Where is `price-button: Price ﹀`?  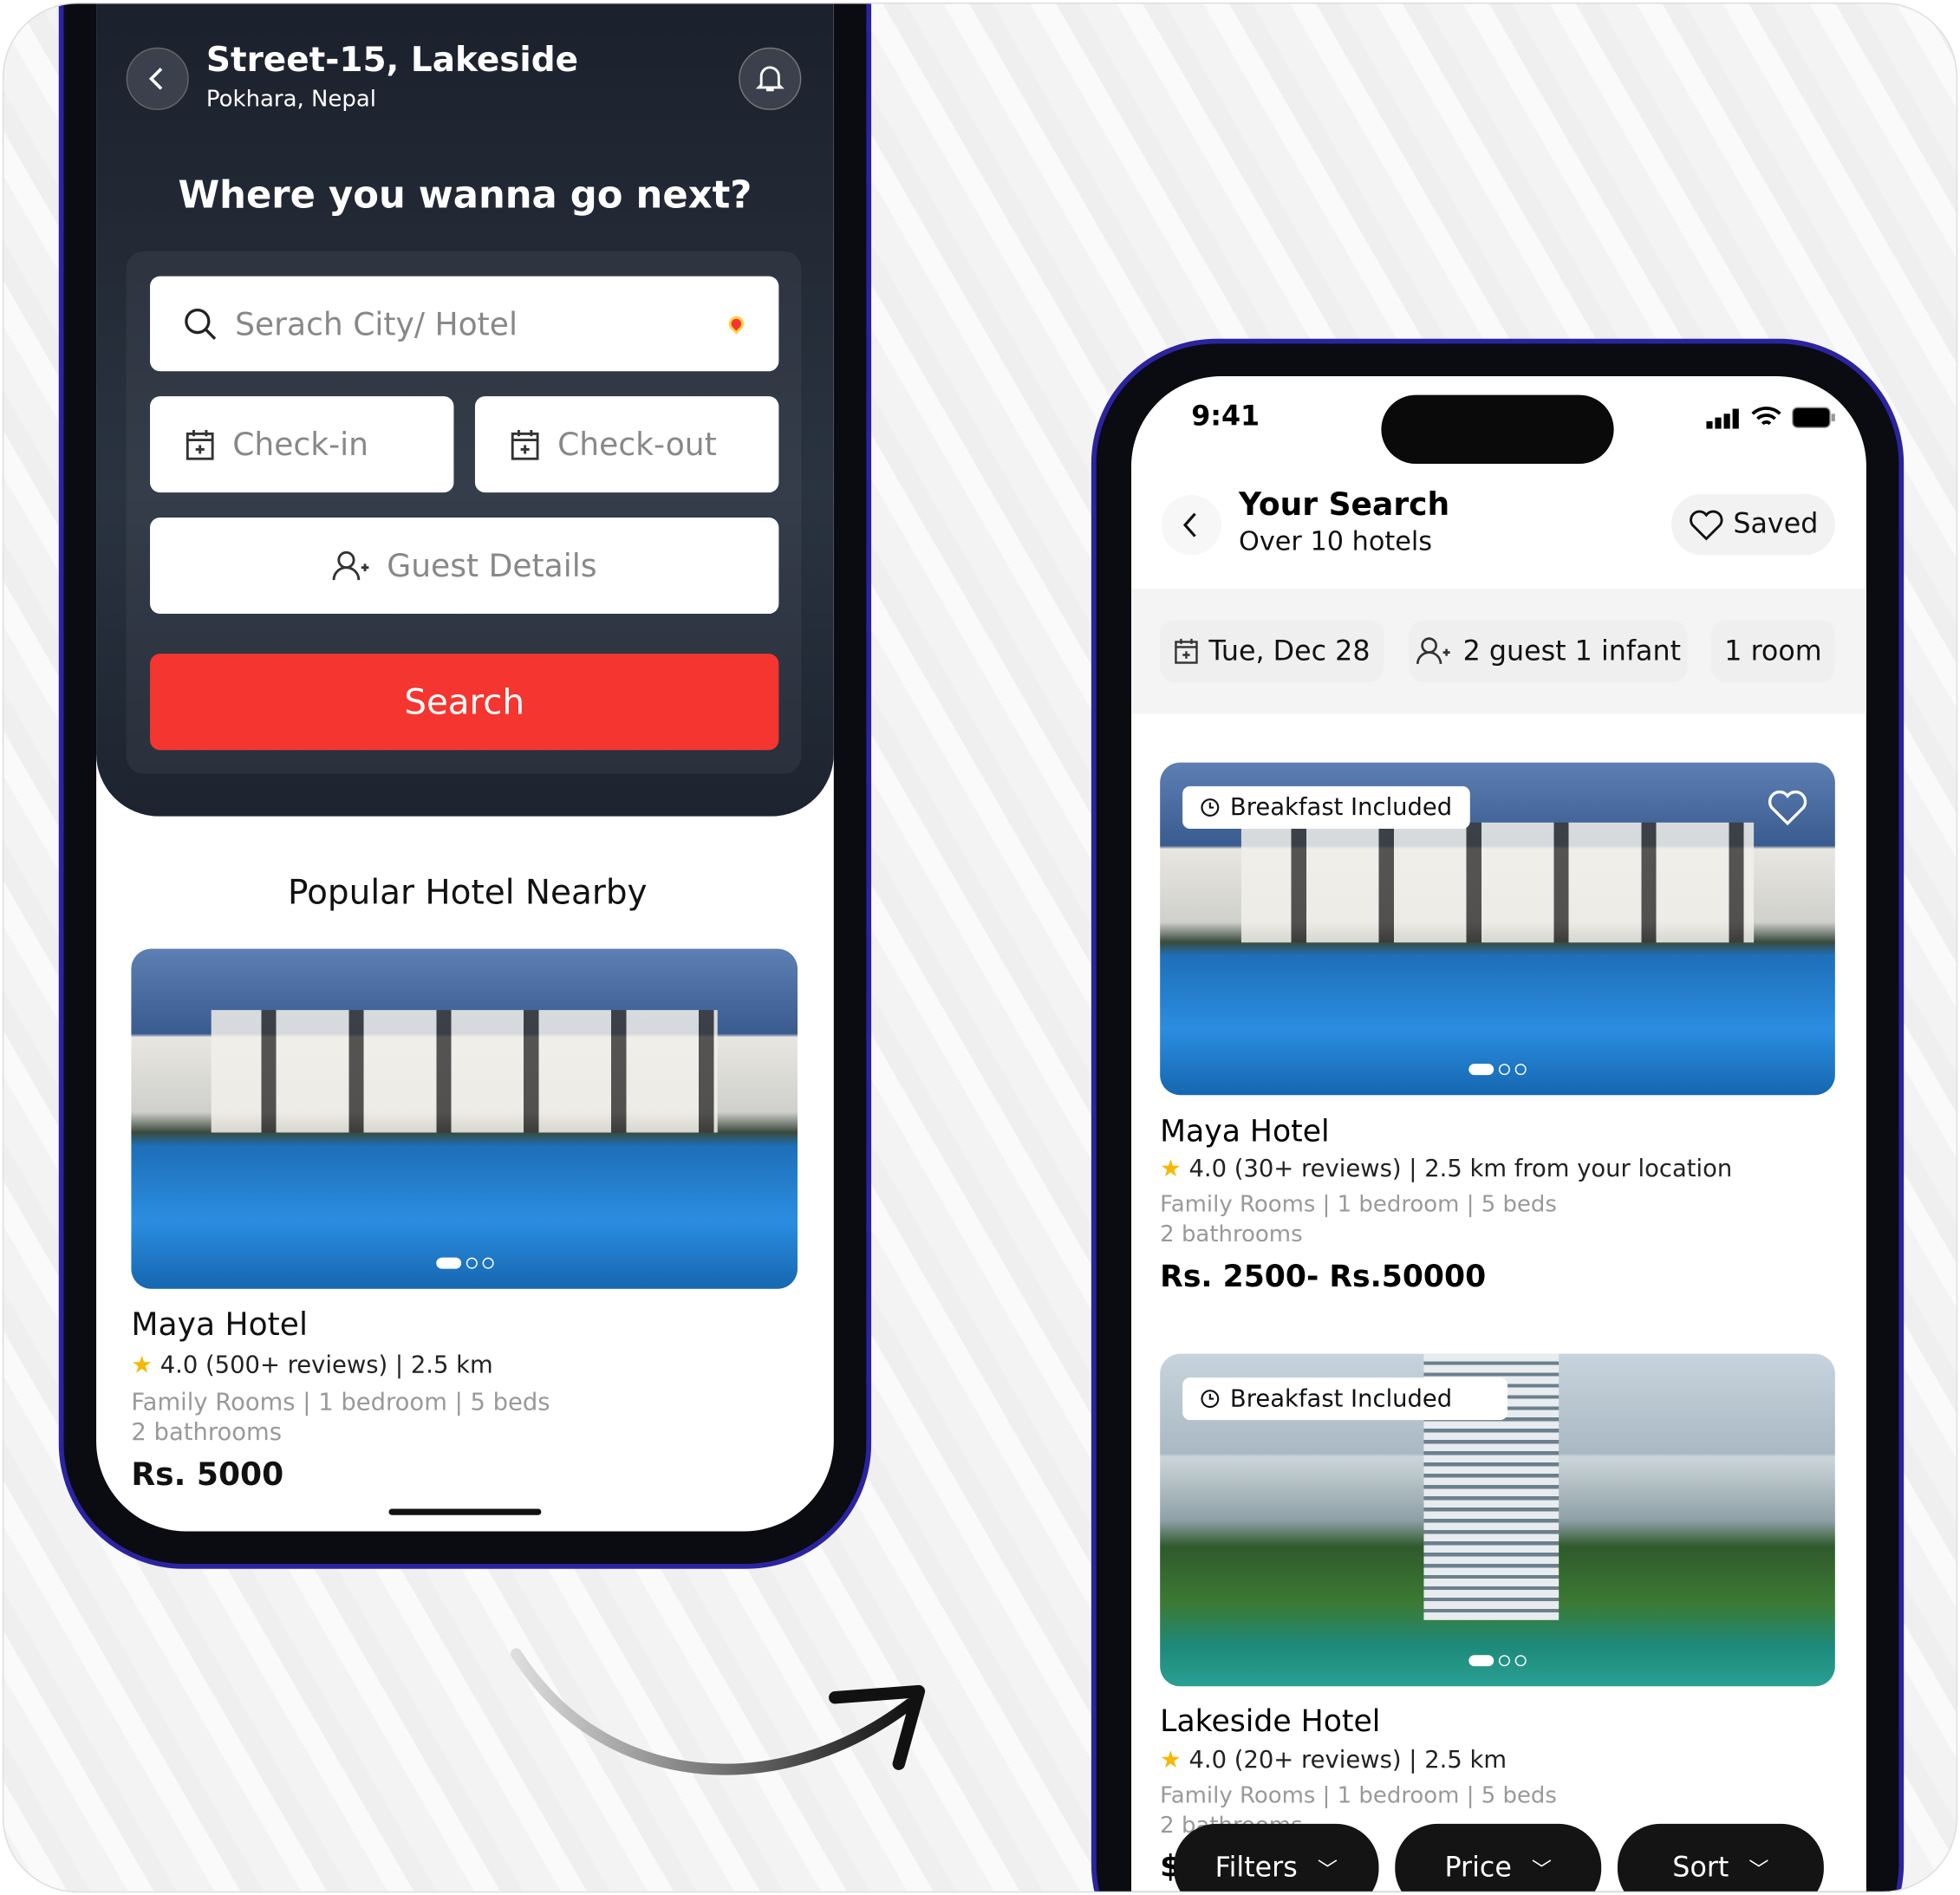 price-button: Price ﹀ is located at coordinates (1498, 1857).